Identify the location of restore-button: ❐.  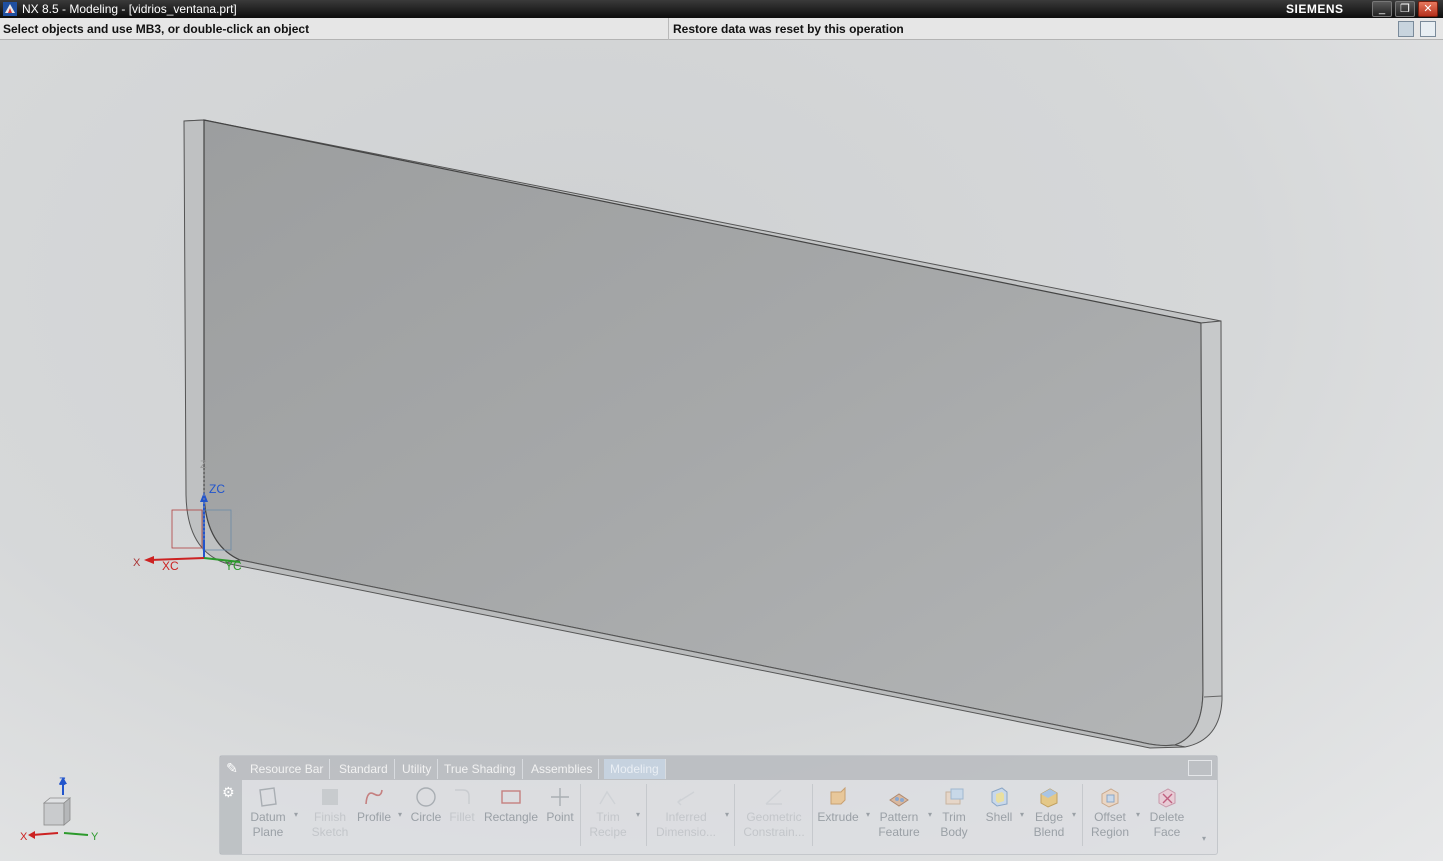
(1405, 9).